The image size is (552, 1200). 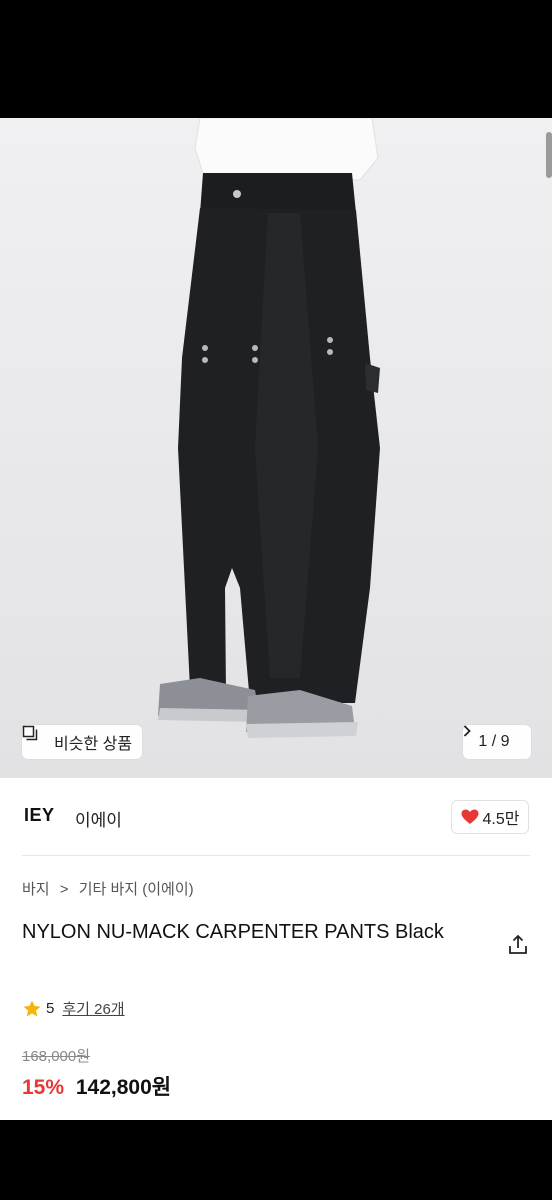 What do you see at coordinates (501, 819) in the screenshot?
I see `like-count: 4.5만` at bounding box center [501, 819].